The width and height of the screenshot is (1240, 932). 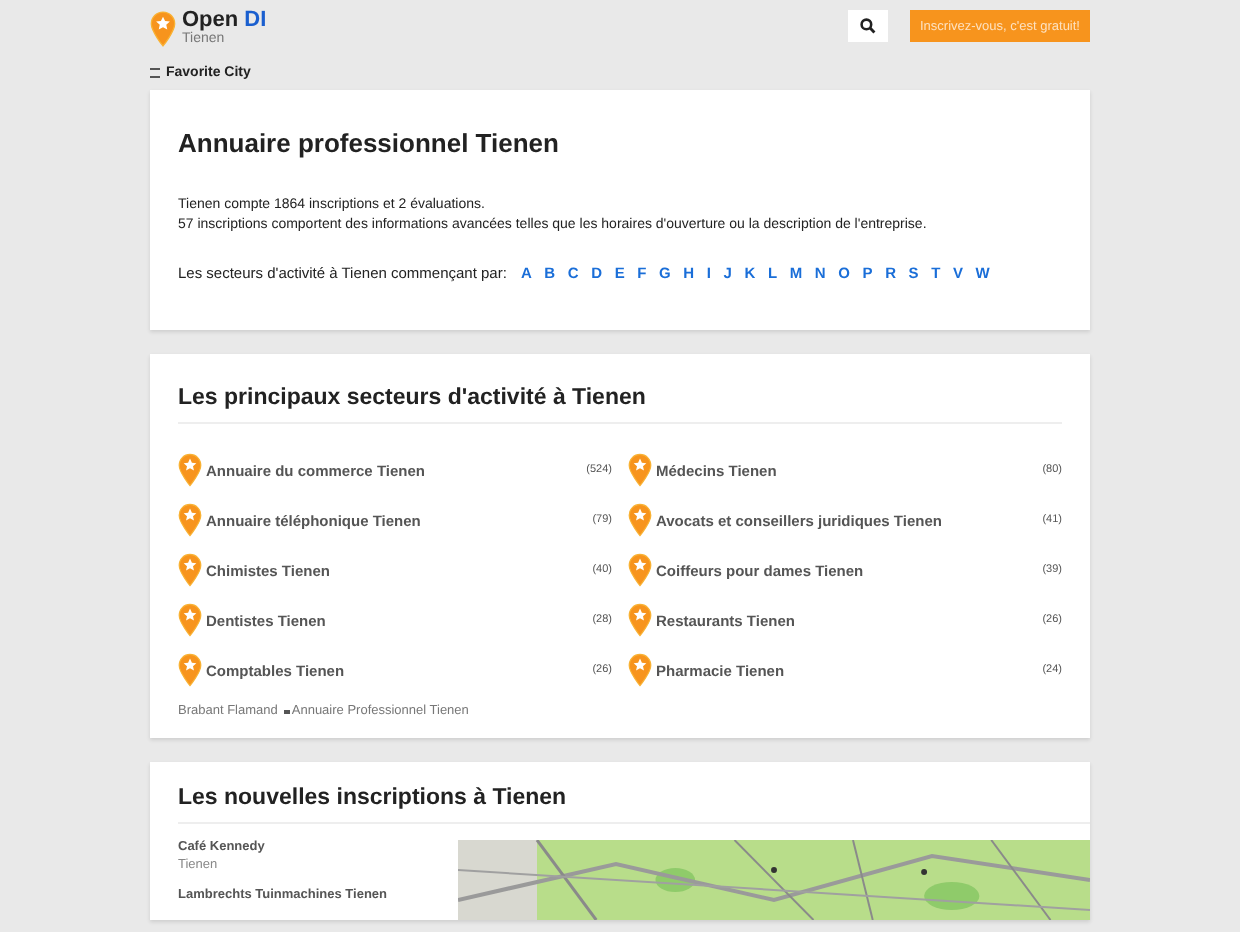 What do you see at coordinates (369, 143) in the screenshot?
I see `section-title: Annuaire professionnel Tienen` at bounding box center [369, 143].